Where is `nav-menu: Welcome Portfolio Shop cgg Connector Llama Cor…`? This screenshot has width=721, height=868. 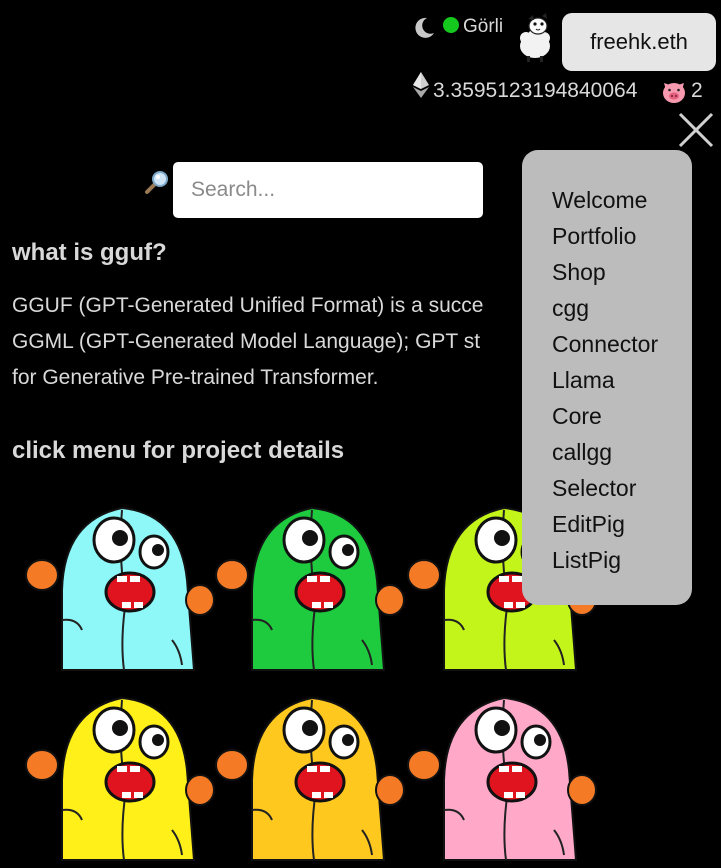
nav-menu: Welcome Portfolio Shop cgg Connector Llama Cor… is located at coordinates (607, 377).